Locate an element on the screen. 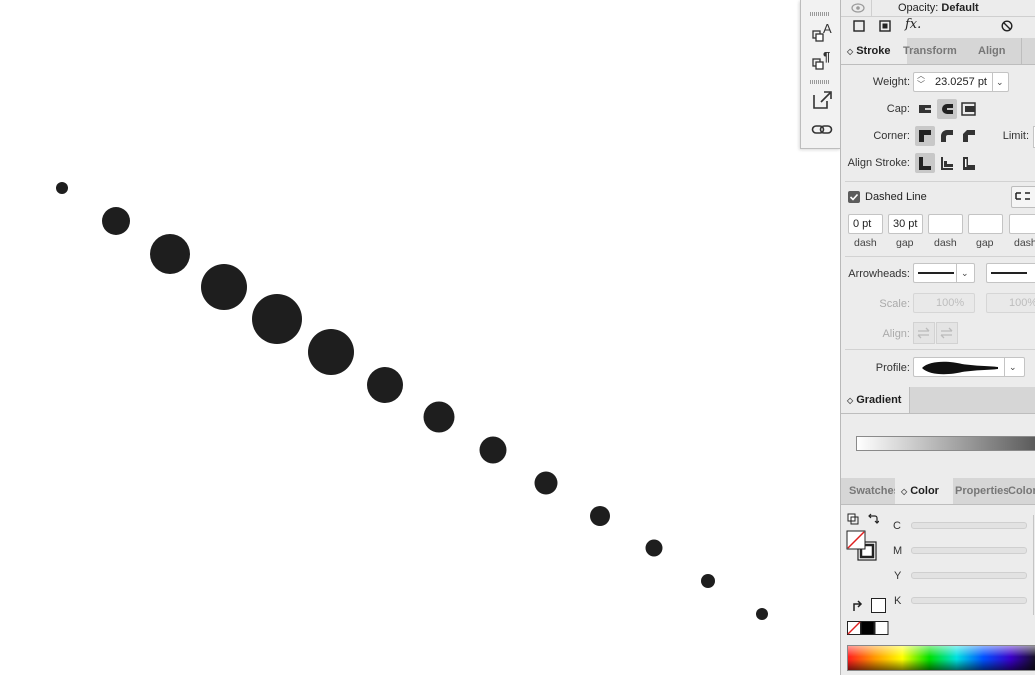 This screenshot has height=675, width=1035. fill-stroke-proxy-icon is located at coordinates (862, 546).